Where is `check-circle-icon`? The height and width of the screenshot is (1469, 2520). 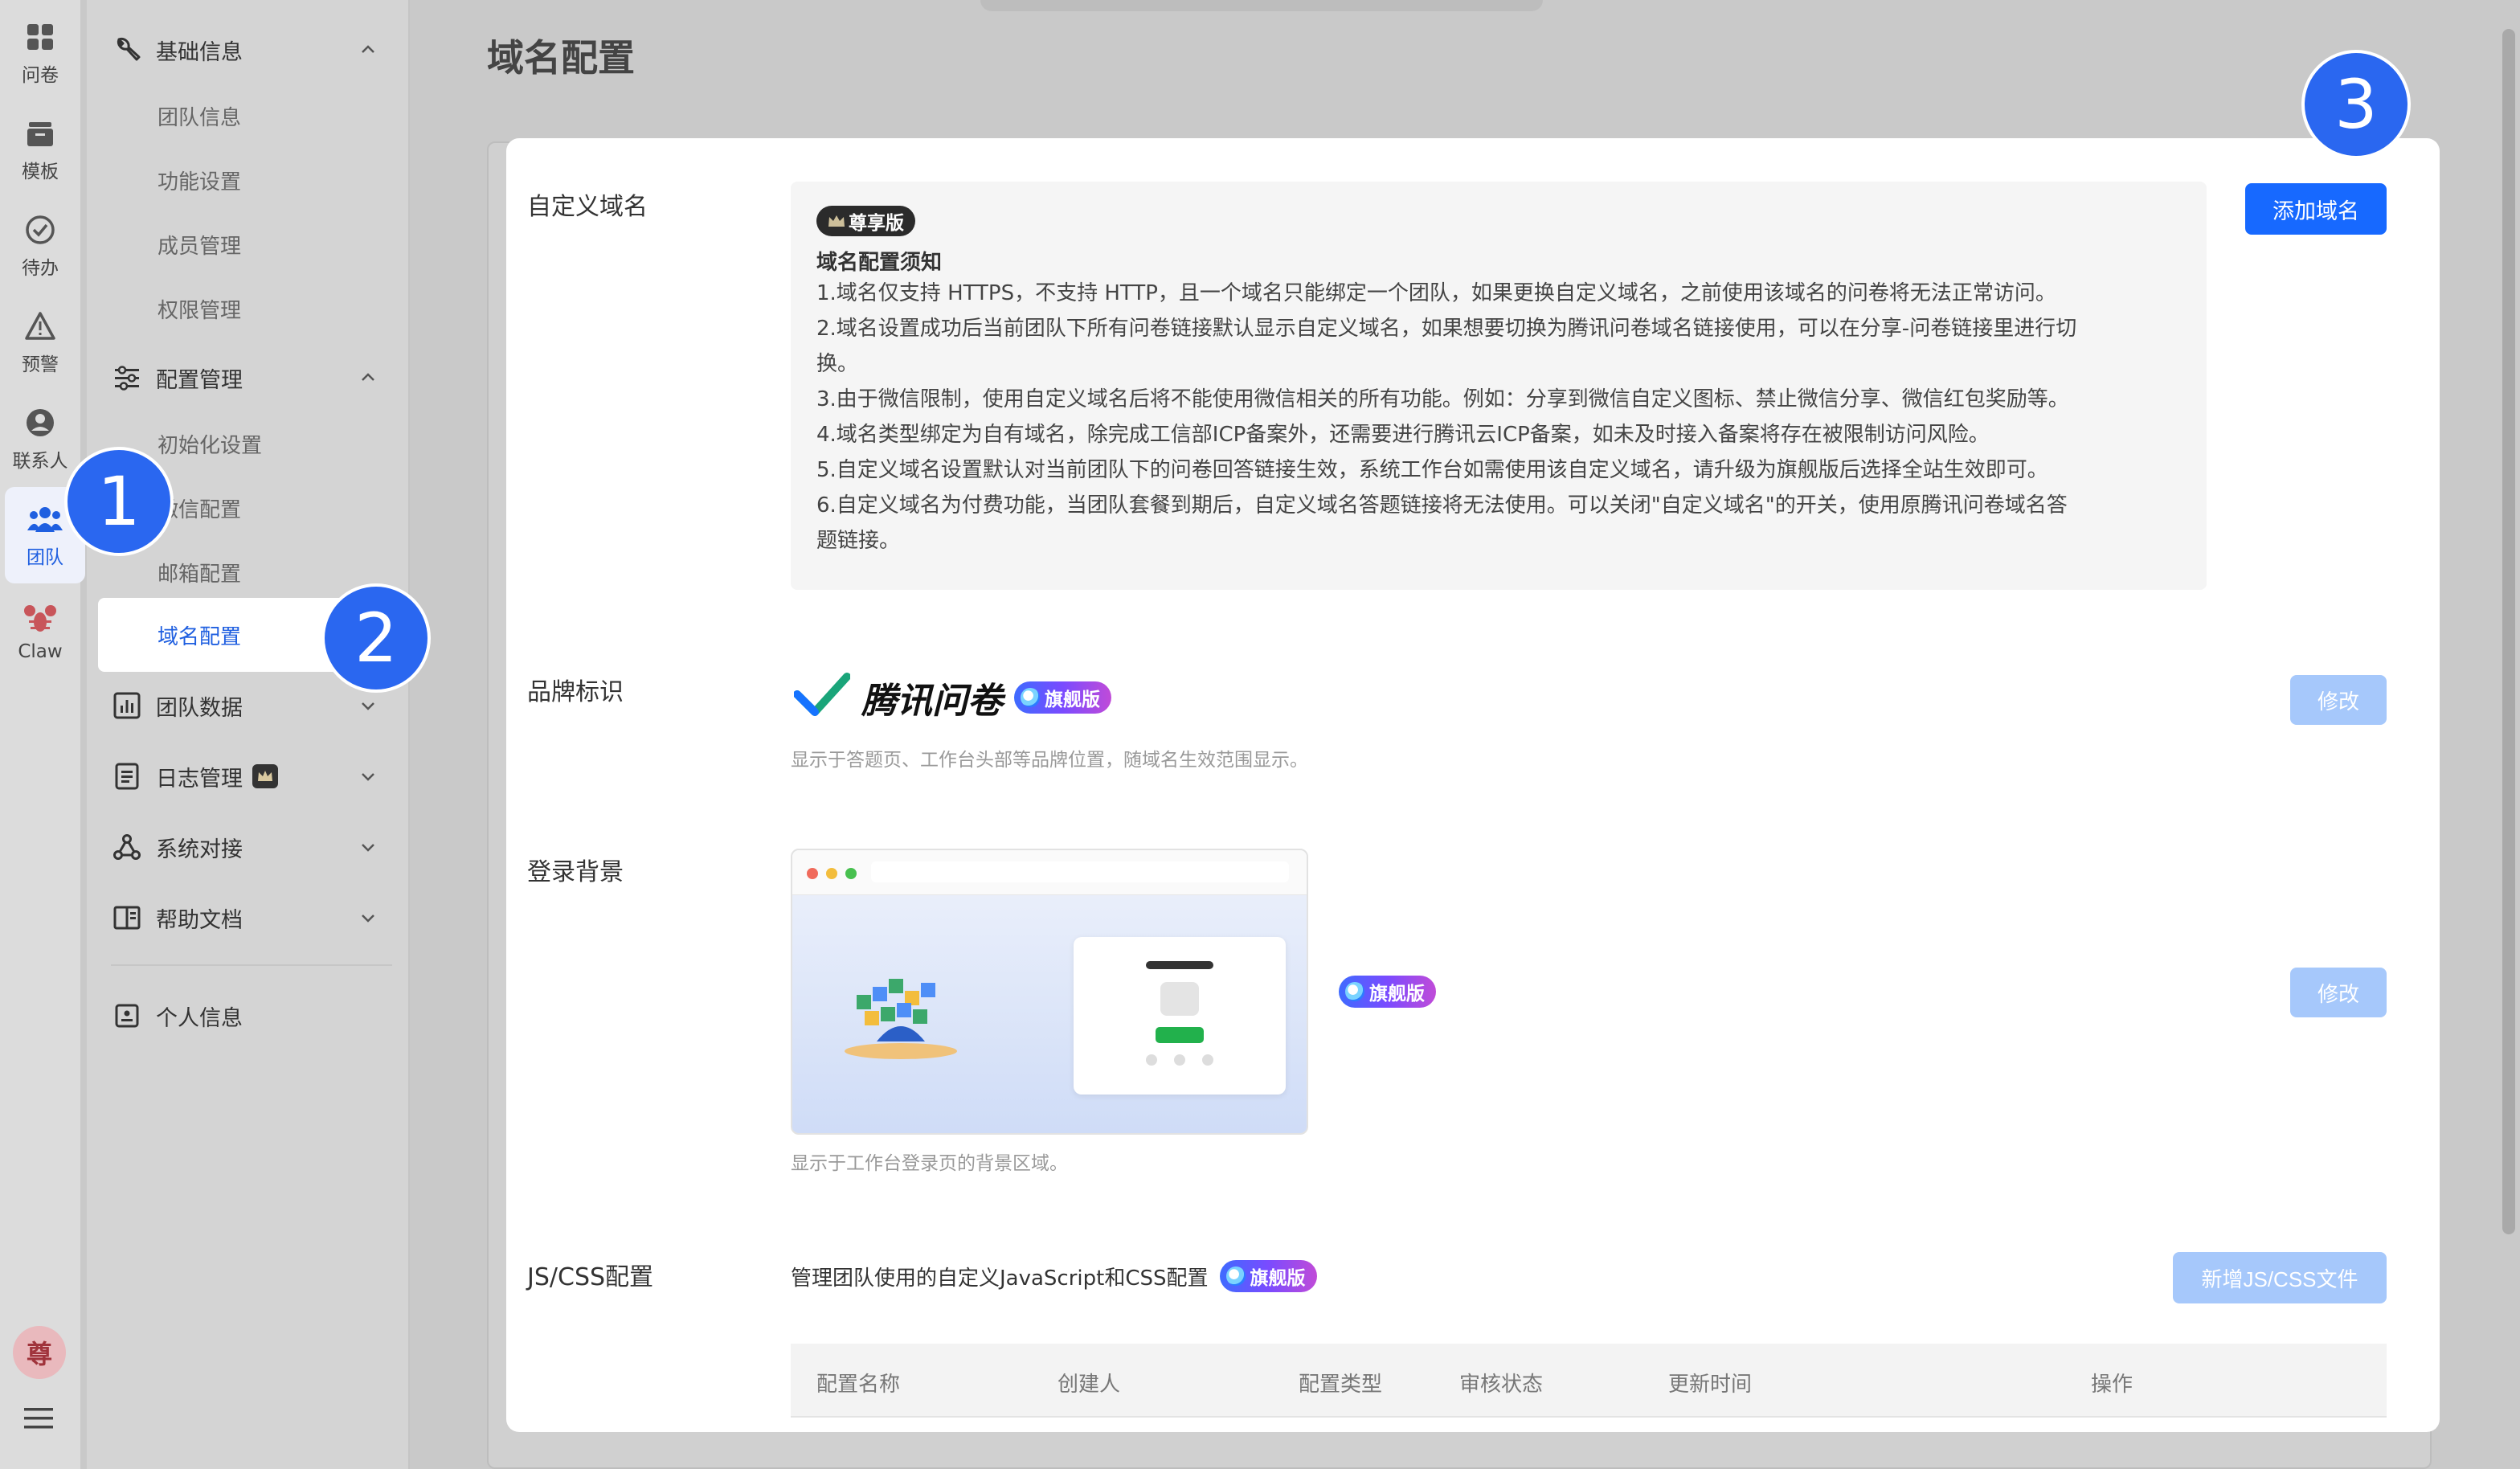 check-circle-icon is located at coordinates (40, 230).